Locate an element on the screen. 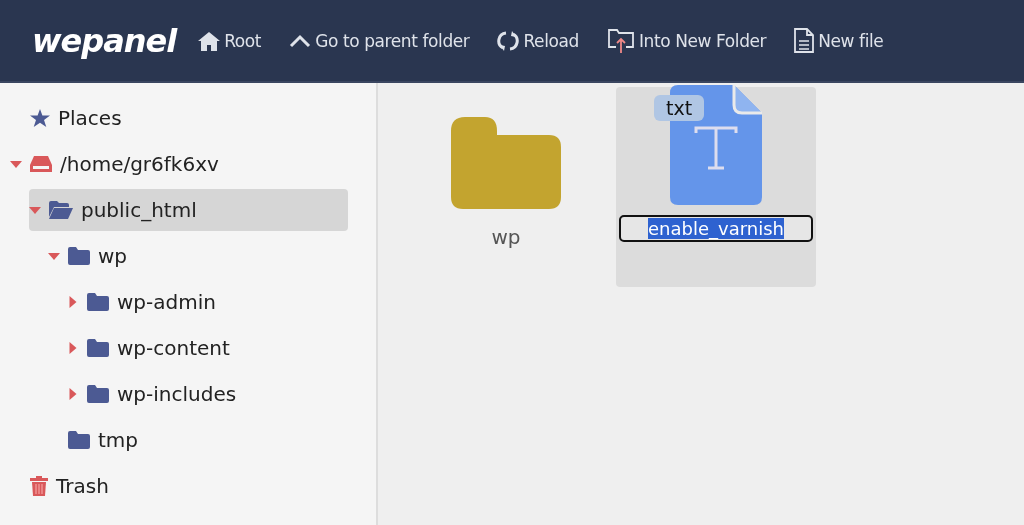 This screenshot has width=1024, height=525. trash-icon is located at coordinates (39, 486).